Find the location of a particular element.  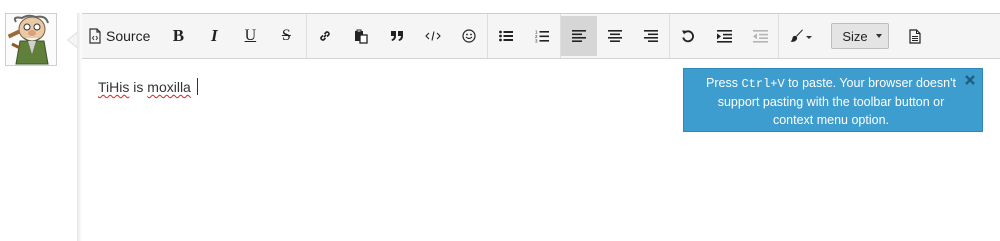

toolbar-group-format: Size is located at coordinates (856, 36).